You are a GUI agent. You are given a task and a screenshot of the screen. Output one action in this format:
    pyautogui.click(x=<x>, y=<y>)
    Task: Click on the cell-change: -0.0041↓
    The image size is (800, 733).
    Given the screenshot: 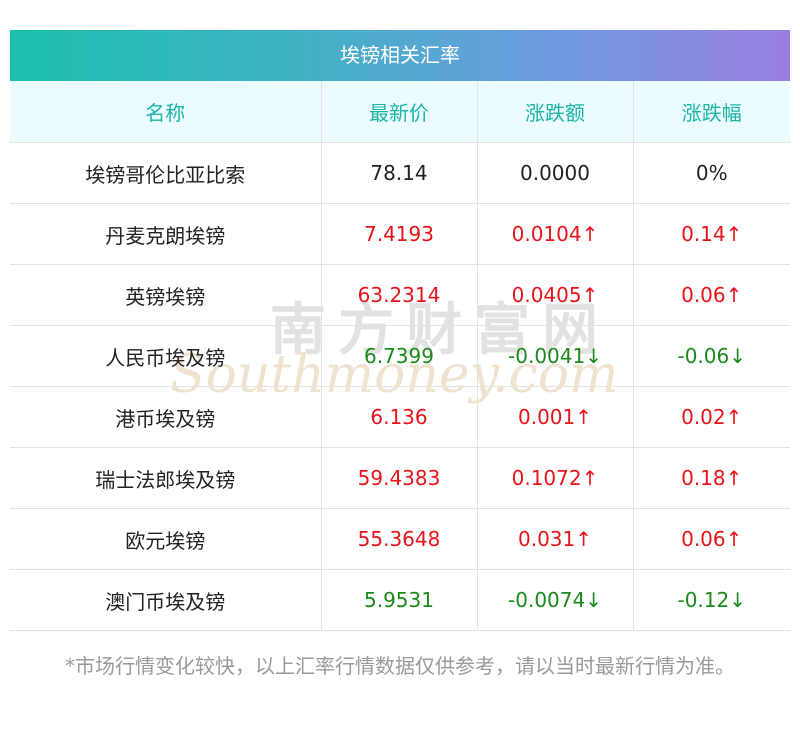 What is the action you would take?
    pyautogui.click(x=555, y=356)
    